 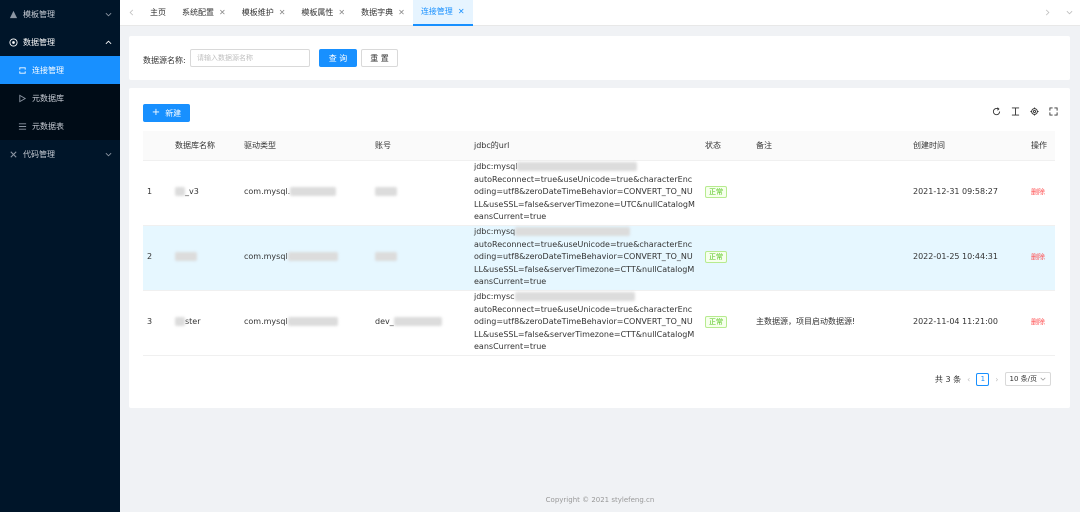 What do you see at coordinates (39, 154) in the screenshot?
I see `sidebar-item-label: 代码管理` at bounding box center [39, 154].